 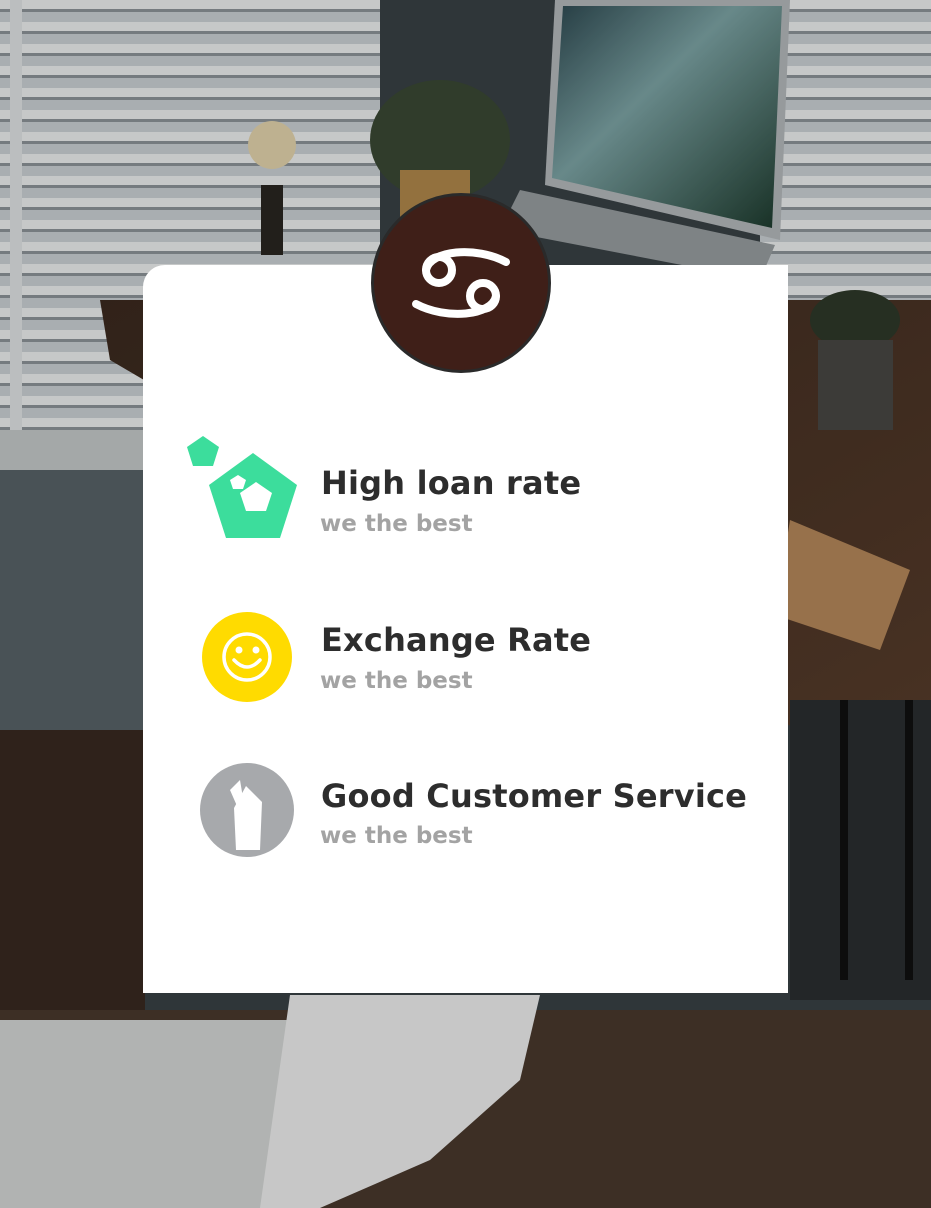 What do you see at coordinates (247, 657) in the screenshot?
I see `smiley-face-icon` at bounding box center [247, 657].